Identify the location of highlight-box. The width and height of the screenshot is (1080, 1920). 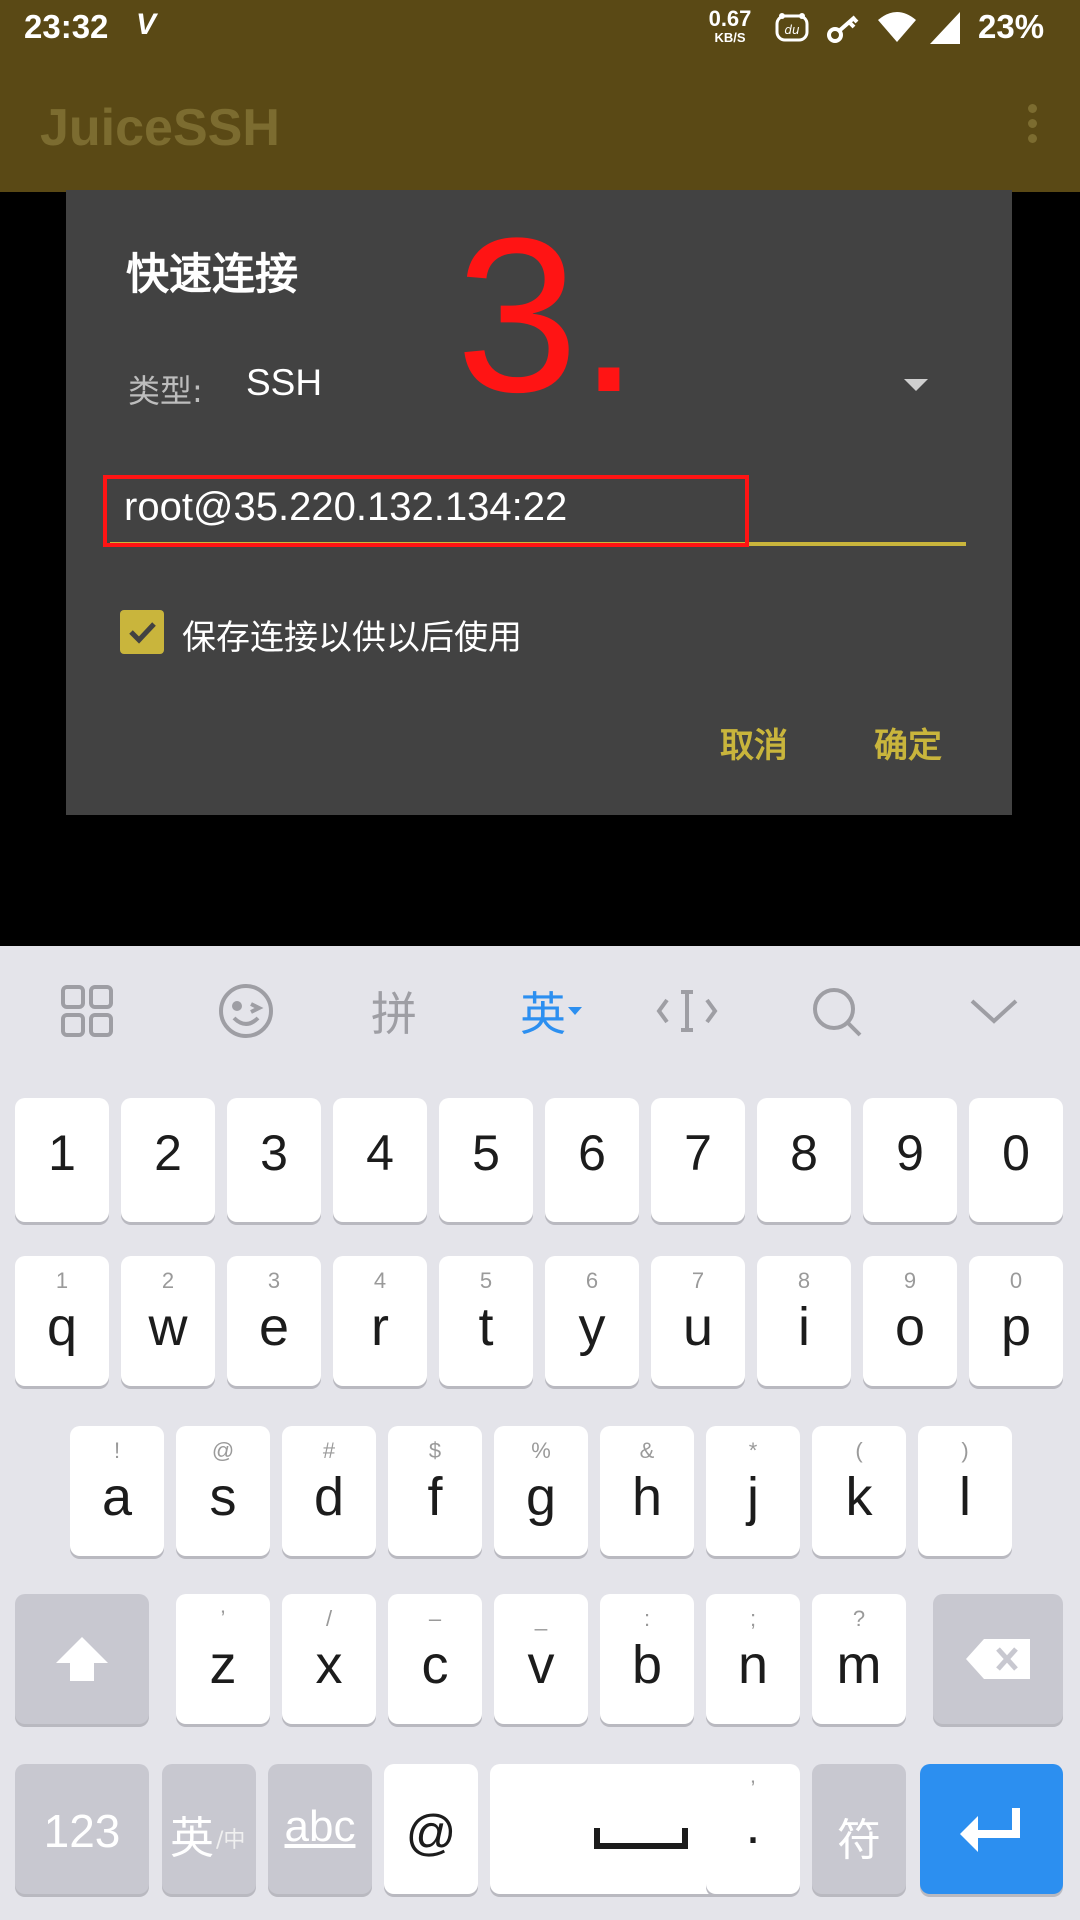
(426, 511).